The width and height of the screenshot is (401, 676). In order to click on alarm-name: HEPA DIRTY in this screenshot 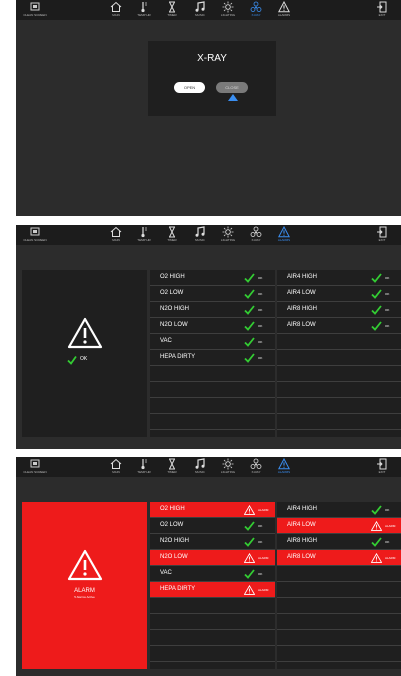, I will do `click(178, 589)`.